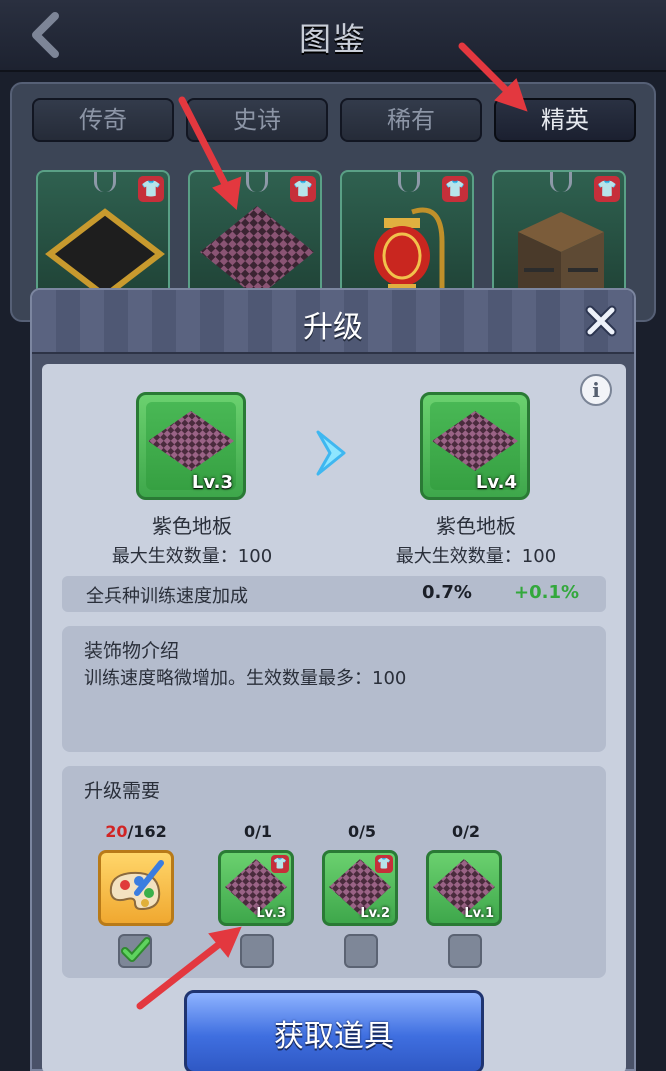 This screenshot has width=666, height=1071. I want to click on arrow-to-elite-tab-icon, so click(493, 77).